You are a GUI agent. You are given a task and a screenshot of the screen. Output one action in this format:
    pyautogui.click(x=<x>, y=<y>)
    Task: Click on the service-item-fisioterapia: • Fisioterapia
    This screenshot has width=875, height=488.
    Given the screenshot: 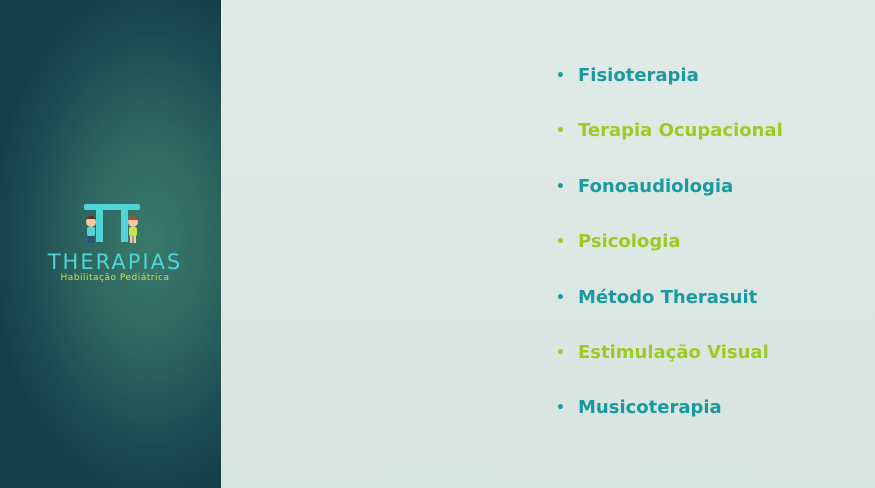 What is the action you would take?
    pyautogui.click(x=669, y=89)
    